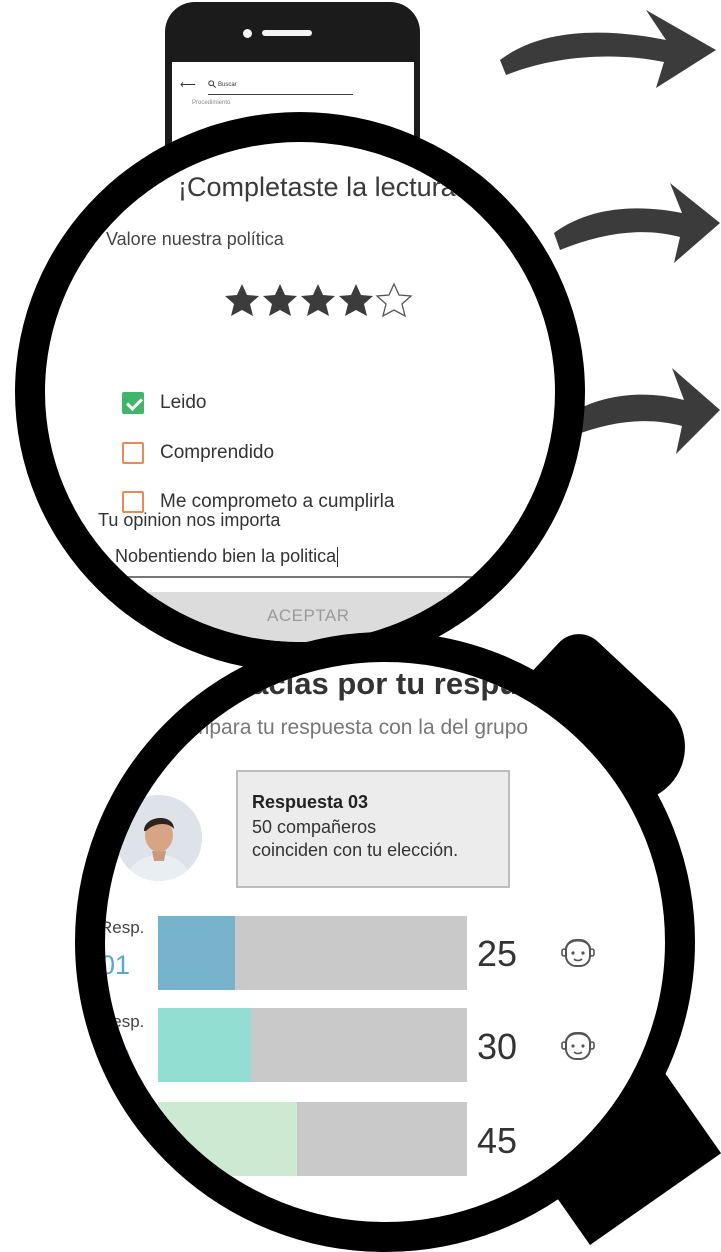 This screenshot has width=721, height=1252. Describe the element at coordinates (226, 556) in the screenshot. I see `opinion-value: Nobentiendo bien la politica` at that location.